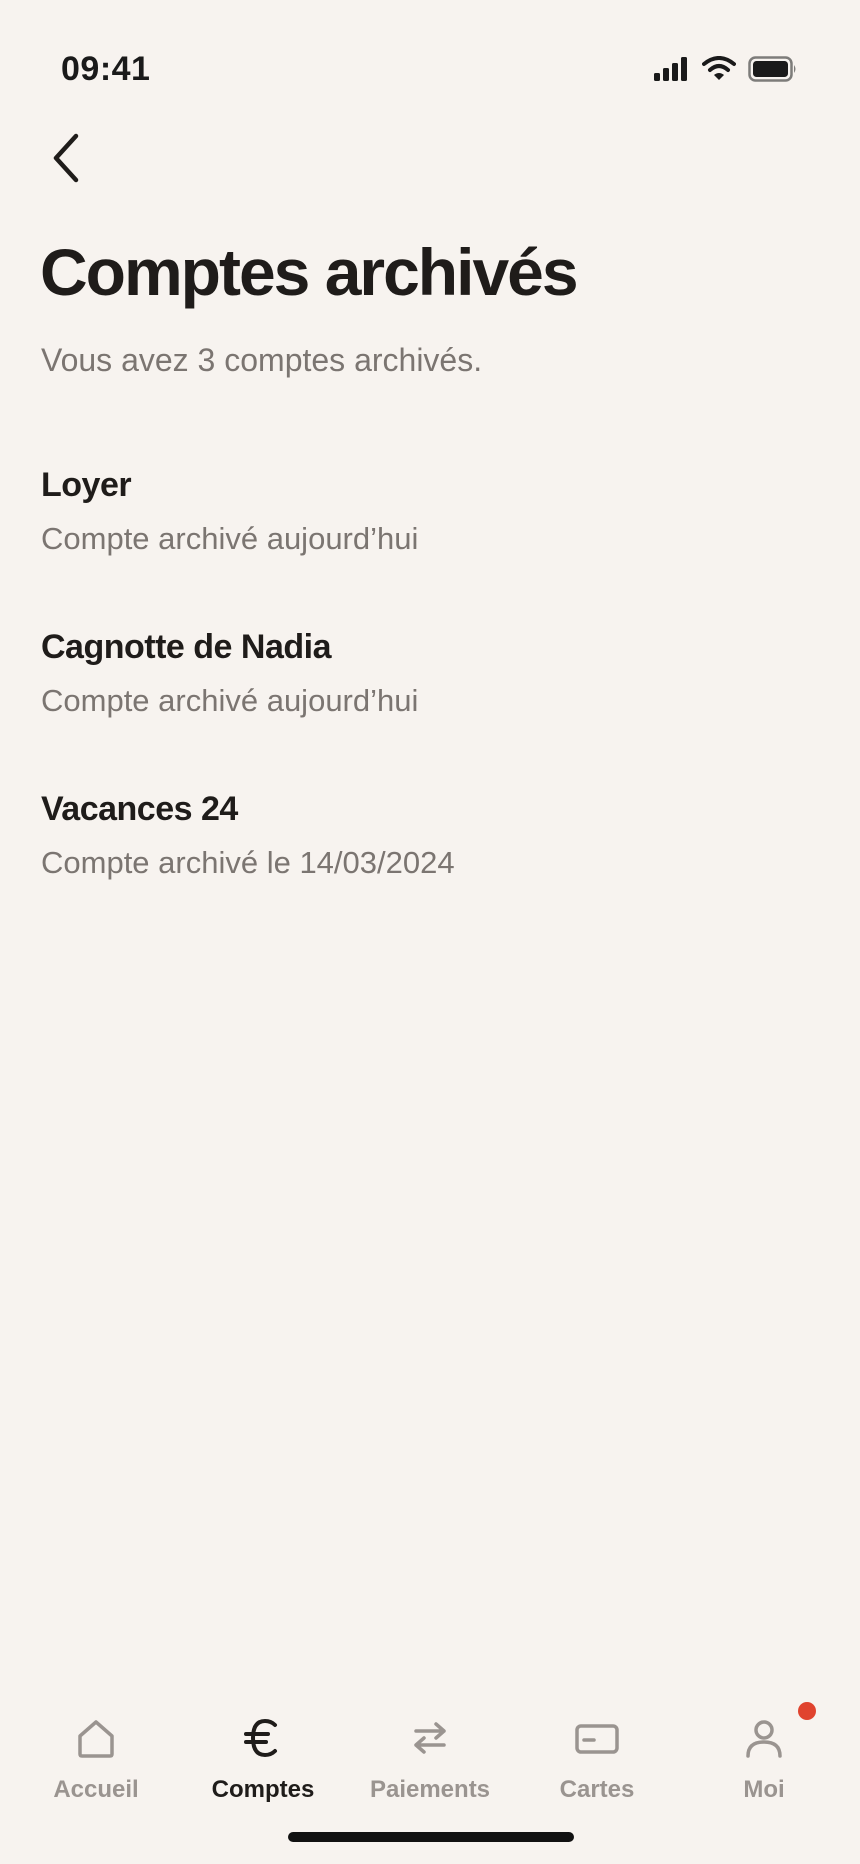 This screenshot has width=860, height=1864. I want to click on account-name: Cagnotte de Nadia, so click(186, 647).